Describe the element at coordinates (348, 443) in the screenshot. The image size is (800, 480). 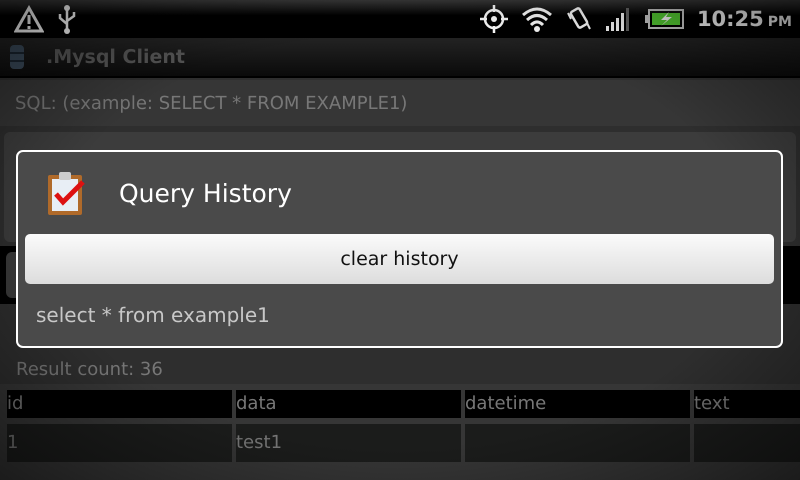
I see `table-cell: test1` at that location.